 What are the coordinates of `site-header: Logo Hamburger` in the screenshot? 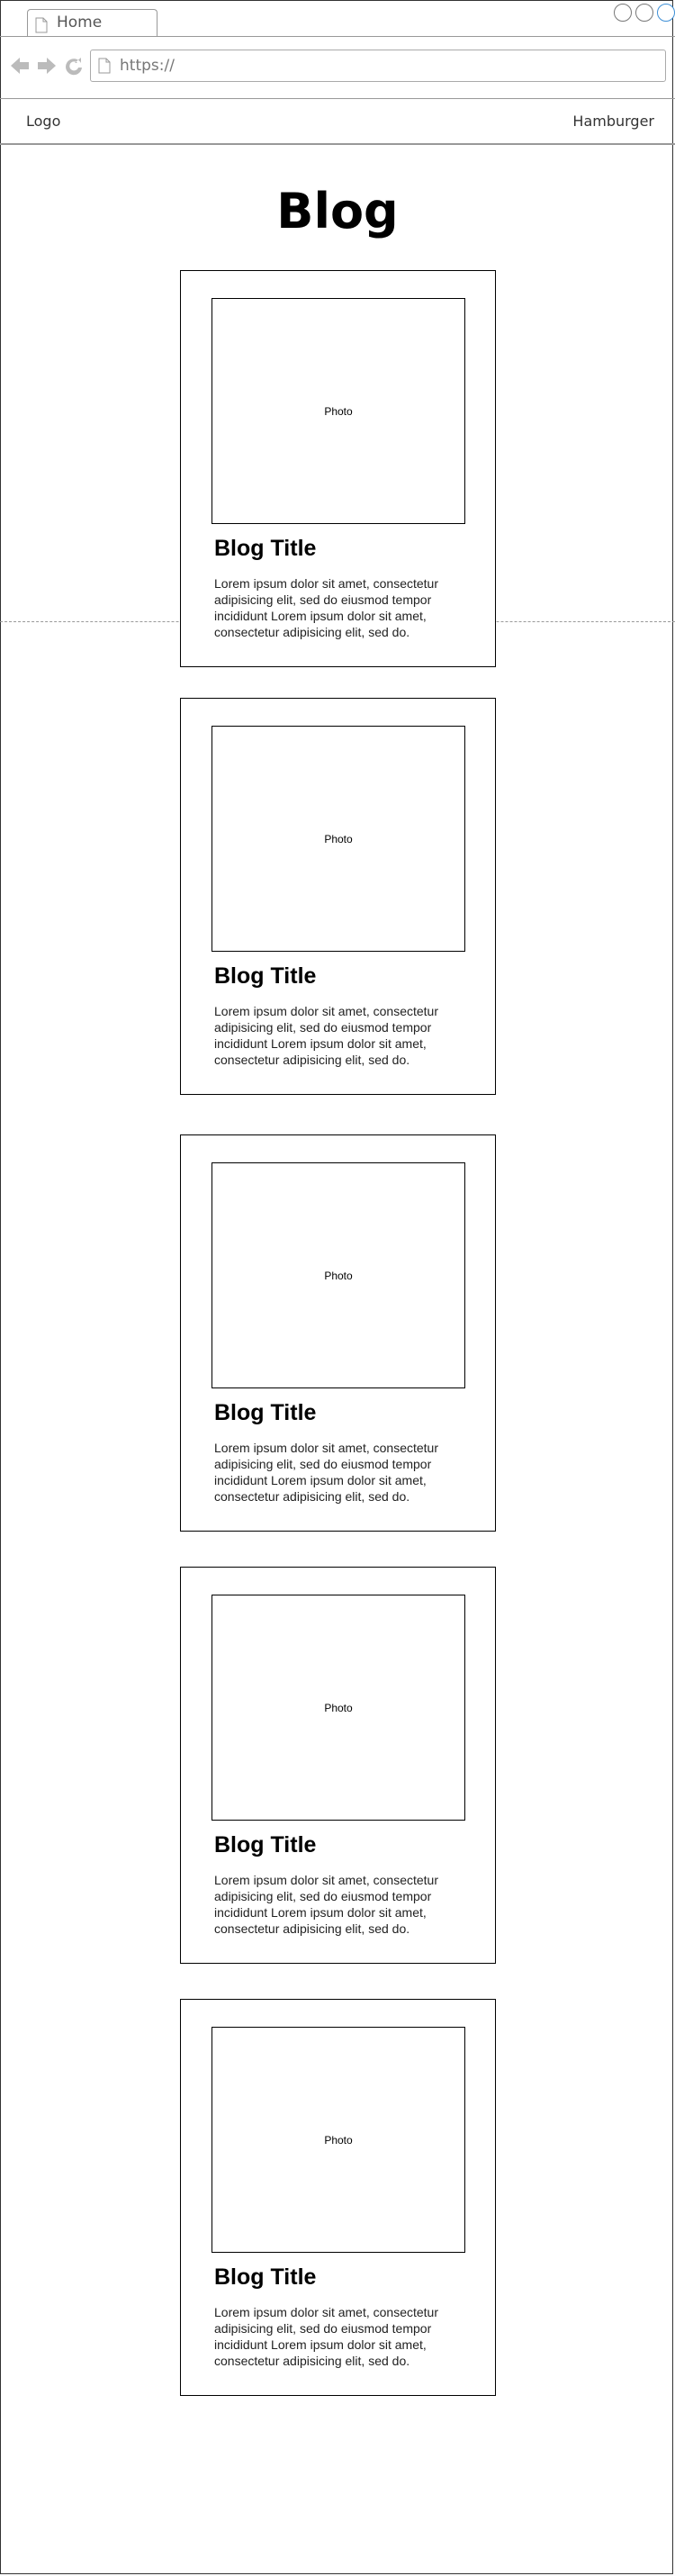 It's located at (337, 122).